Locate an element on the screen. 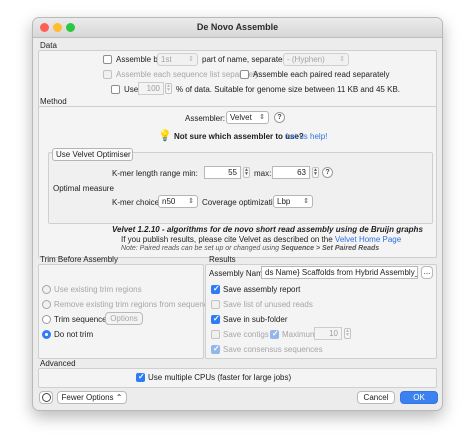  do-not-trim-label: Do not trim is located at coordinates (74, 334).